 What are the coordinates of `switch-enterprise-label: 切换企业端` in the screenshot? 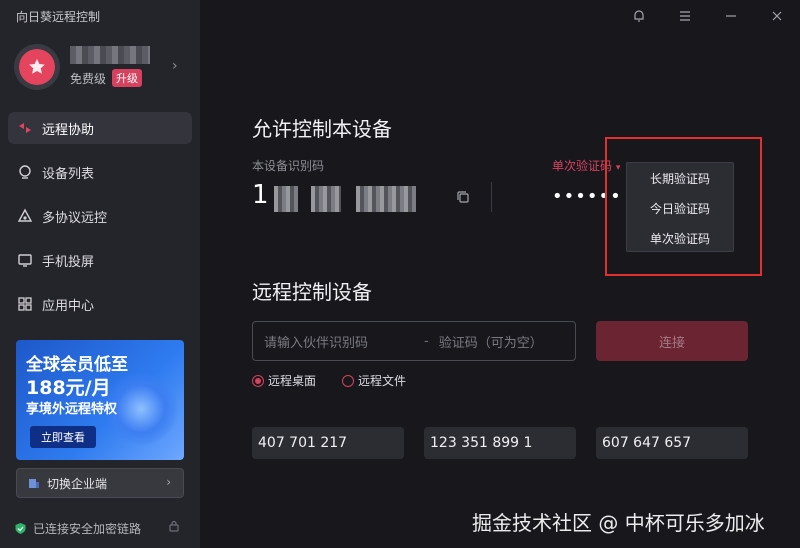 It's located at (77, 483).